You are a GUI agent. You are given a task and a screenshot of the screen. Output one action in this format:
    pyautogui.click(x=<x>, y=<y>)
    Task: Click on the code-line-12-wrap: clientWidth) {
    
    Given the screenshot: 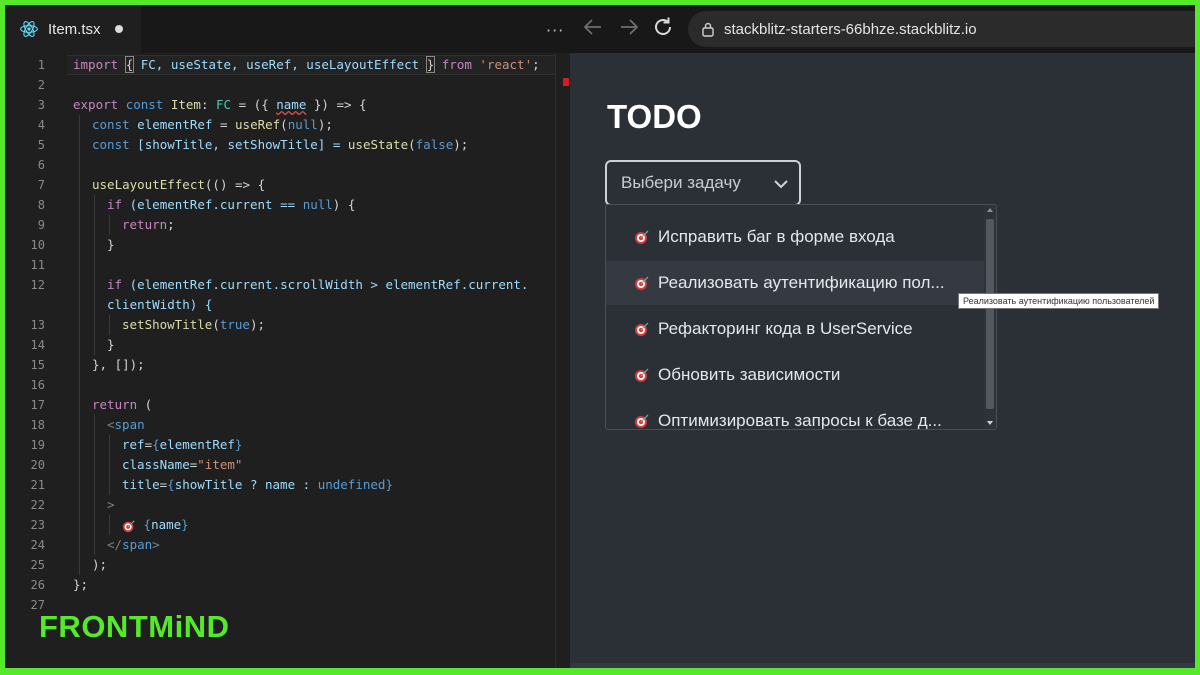 What is the action you would take?
    pyautogui.click(x=159, y=305)
    